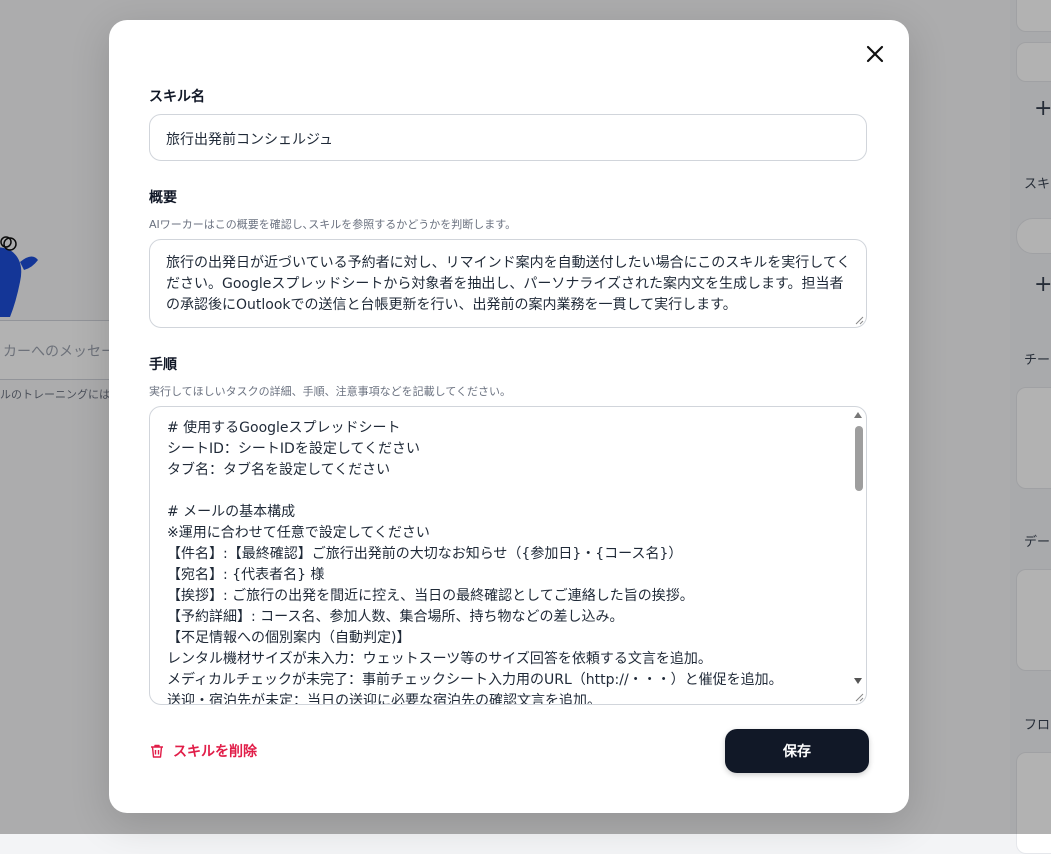  What do you see at coordinates (215, 752) in the screenshot?
I see `delete-skill-label: スキルを削除` at bounding box center [215, 752].